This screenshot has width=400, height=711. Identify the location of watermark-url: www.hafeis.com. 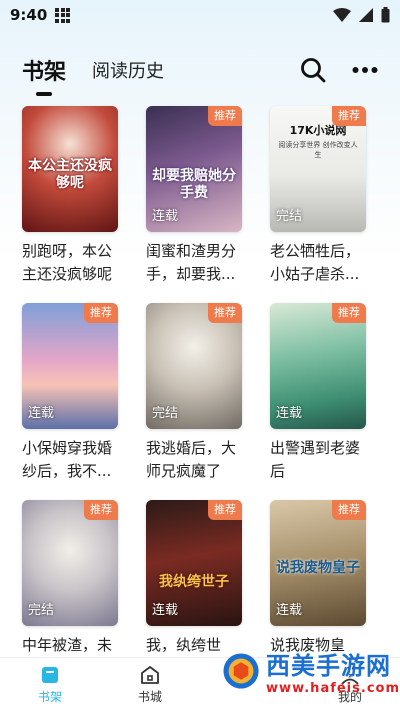
(333, 688).